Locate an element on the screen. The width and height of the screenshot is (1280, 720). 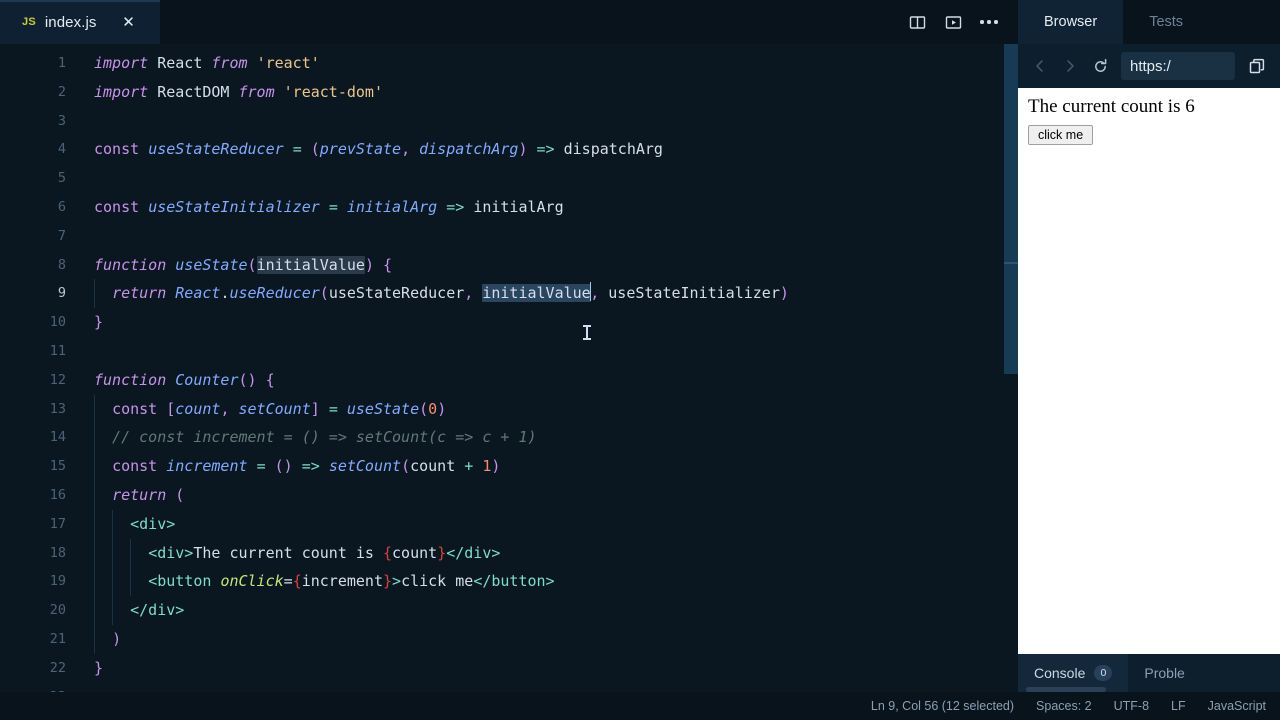
line-number: 6 is located at coordinates (61, 206).